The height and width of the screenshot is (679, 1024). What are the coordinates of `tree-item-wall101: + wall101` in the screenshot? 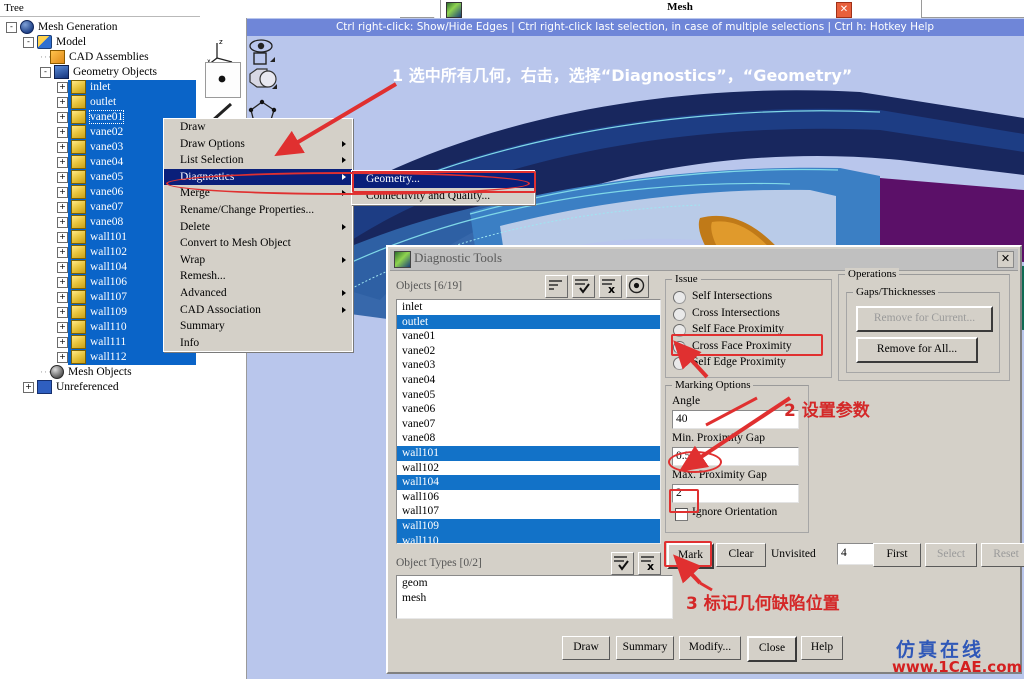 It's located at (92, 237).